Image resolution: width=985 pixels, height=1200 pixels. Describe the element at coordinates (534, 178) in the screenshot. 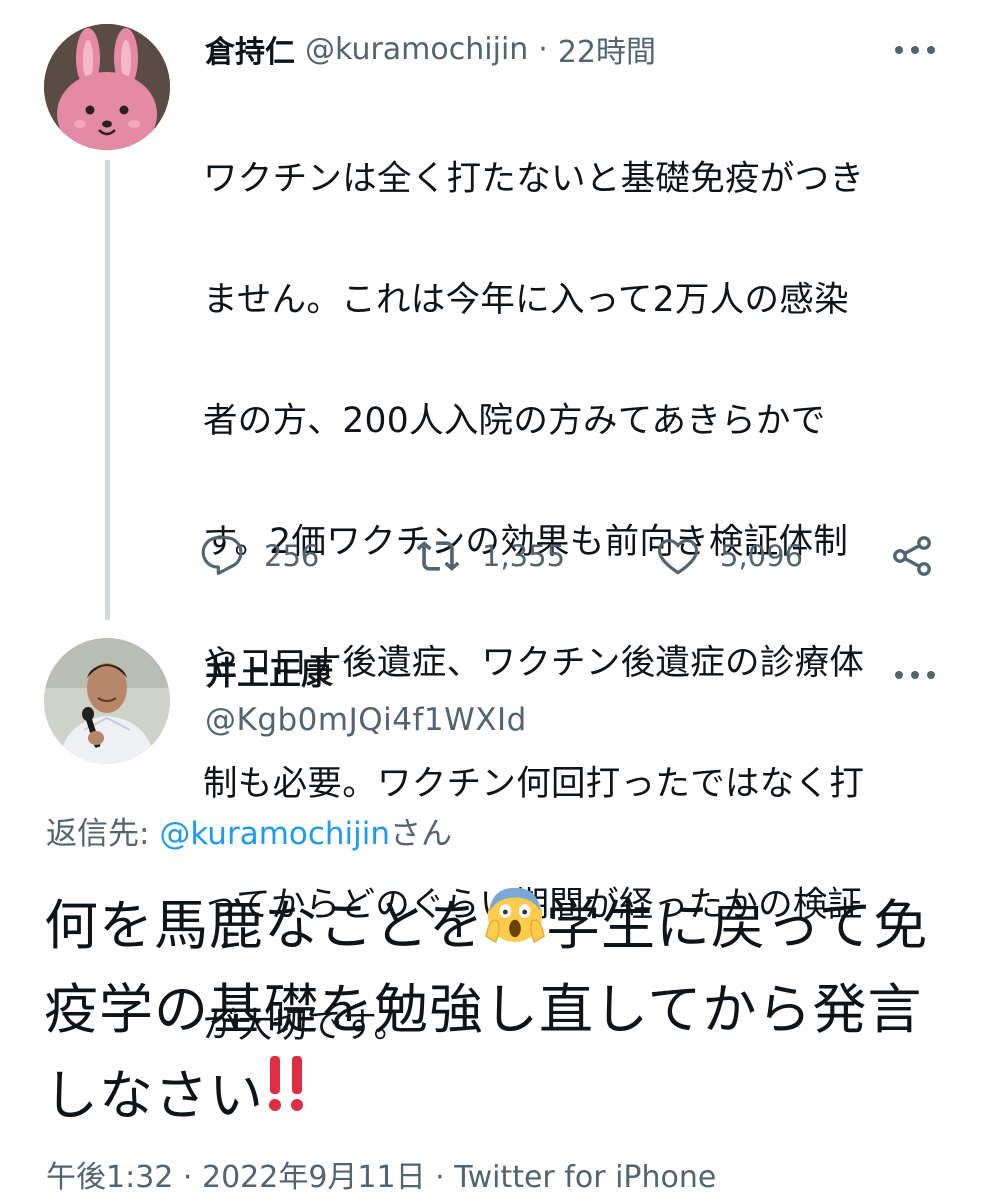

I see `tweet1-text-line: ワクチンは全く打たないと基礎免疫がつき` at that location.